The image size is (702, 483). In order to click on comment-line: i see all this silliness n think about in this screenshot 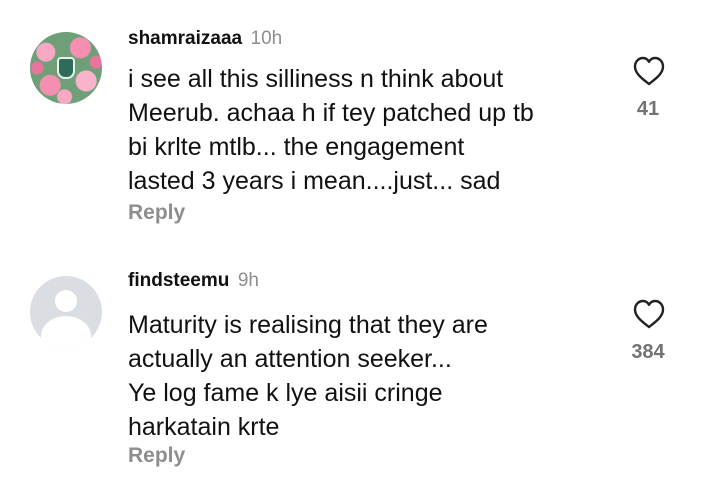, I will do `click(316, 79)`.